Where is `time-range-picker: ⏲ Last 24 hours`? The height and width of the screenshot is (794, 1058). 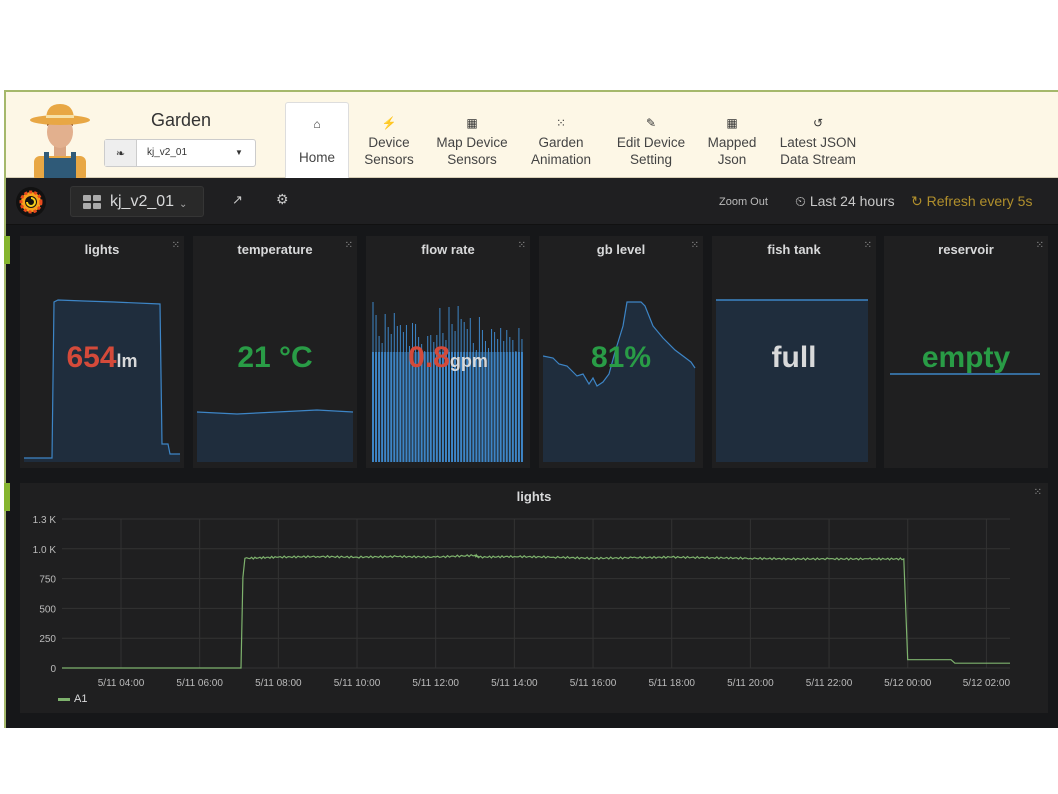
time-range-picker: ⏲ Last 24 hours is located at coordinates (845, 201).